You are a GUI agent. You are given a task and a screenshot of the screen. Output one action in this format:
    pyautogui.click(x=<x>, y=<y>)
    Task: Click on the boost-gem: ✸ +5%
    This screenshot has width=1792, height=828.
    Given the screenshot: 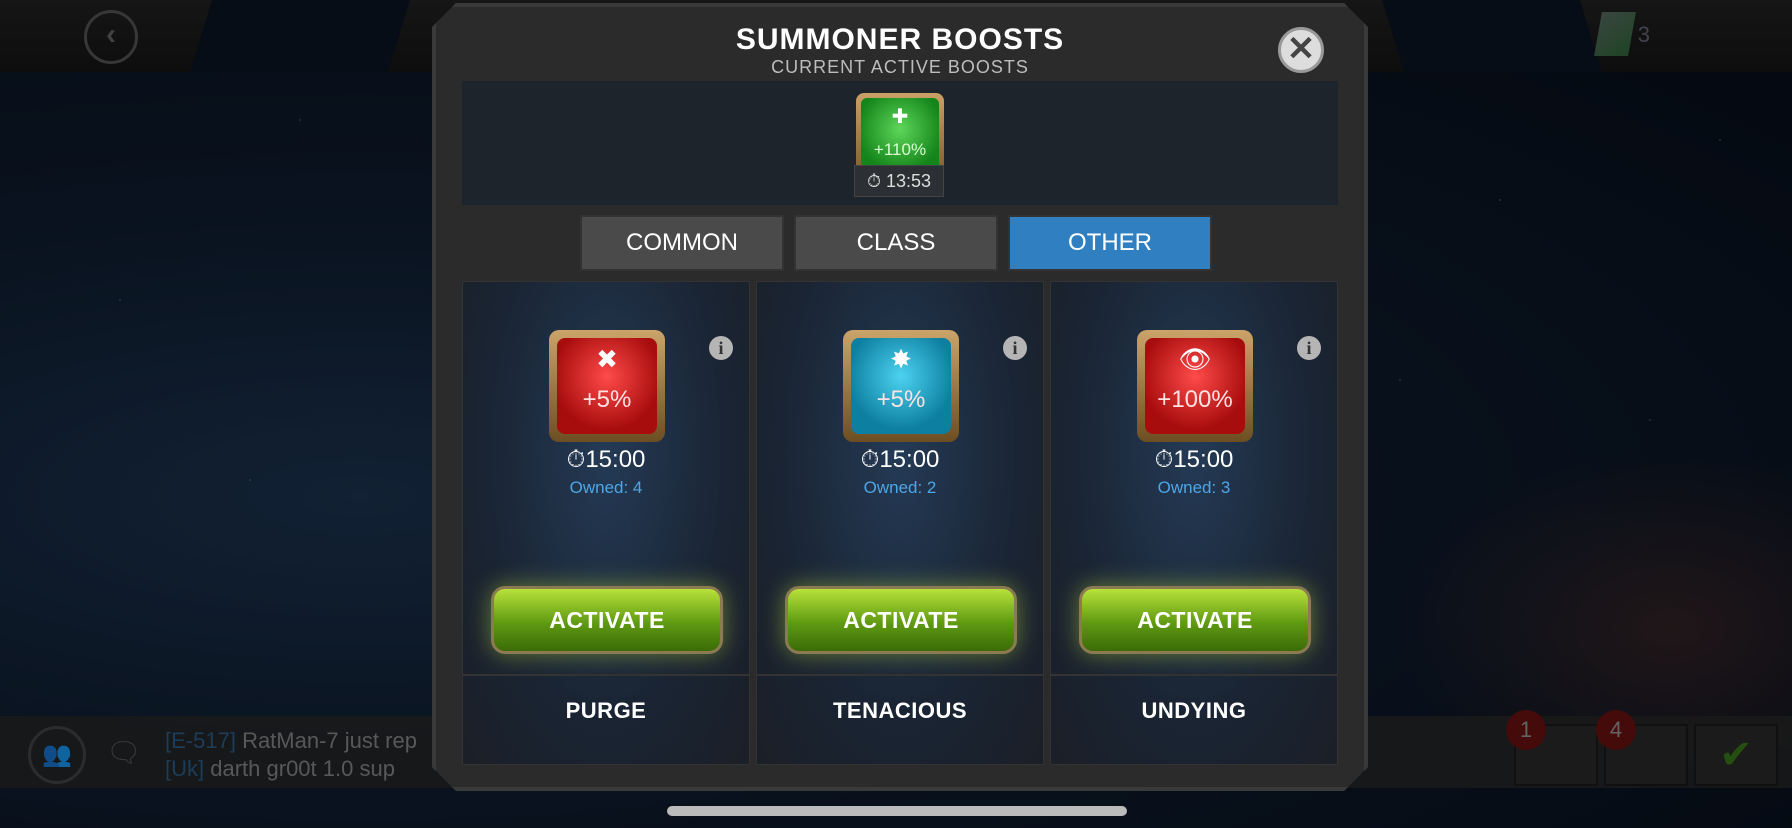 What is the action you would take?
    pyautogui.click(x=901, y=386)
    